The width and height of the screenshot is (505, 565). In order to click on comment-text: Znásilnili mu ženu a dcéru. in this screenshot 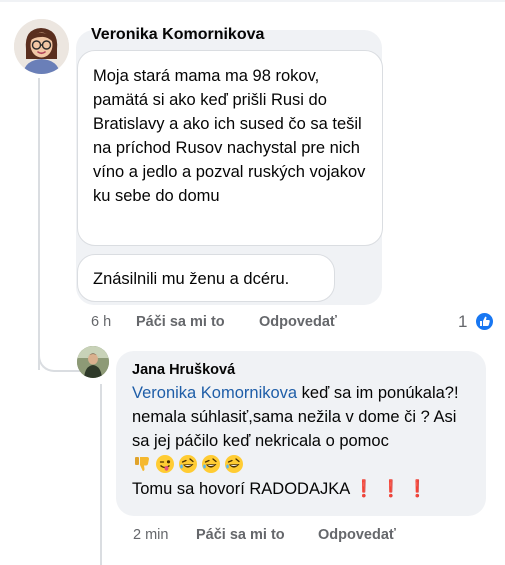, I will do `click(191, 279)`.